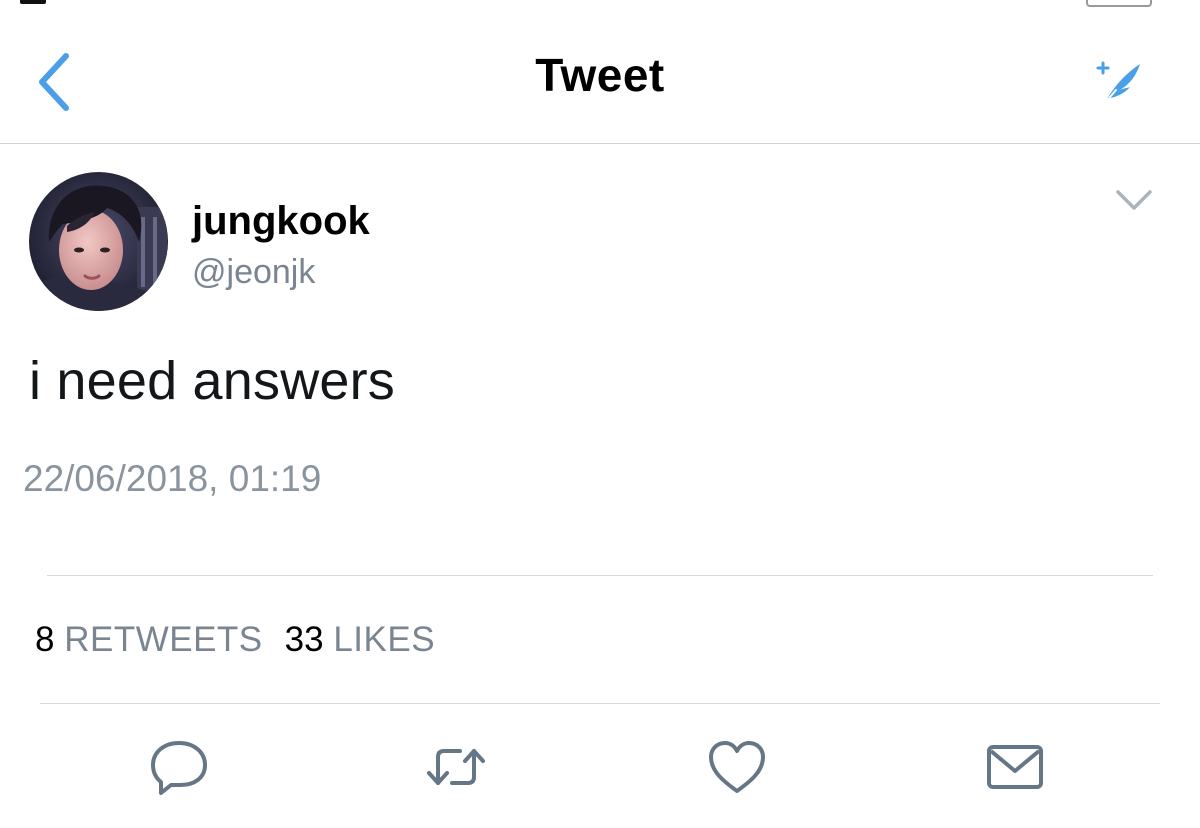 This screenshot has height=828, width=1200. I want to click on more-options-button, so click(1134, 201).